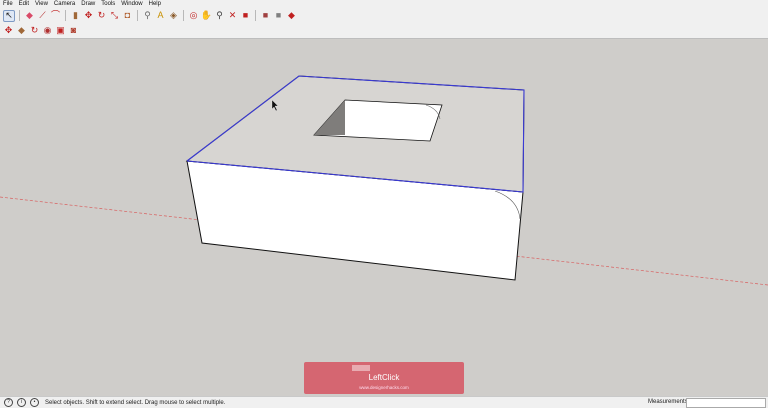 This screenshot has height=408, width=768. What do you see at coordinates (101, 15) in the screenshot?
I see `rotate-icon: ↻` at bounding box center [101, 15].